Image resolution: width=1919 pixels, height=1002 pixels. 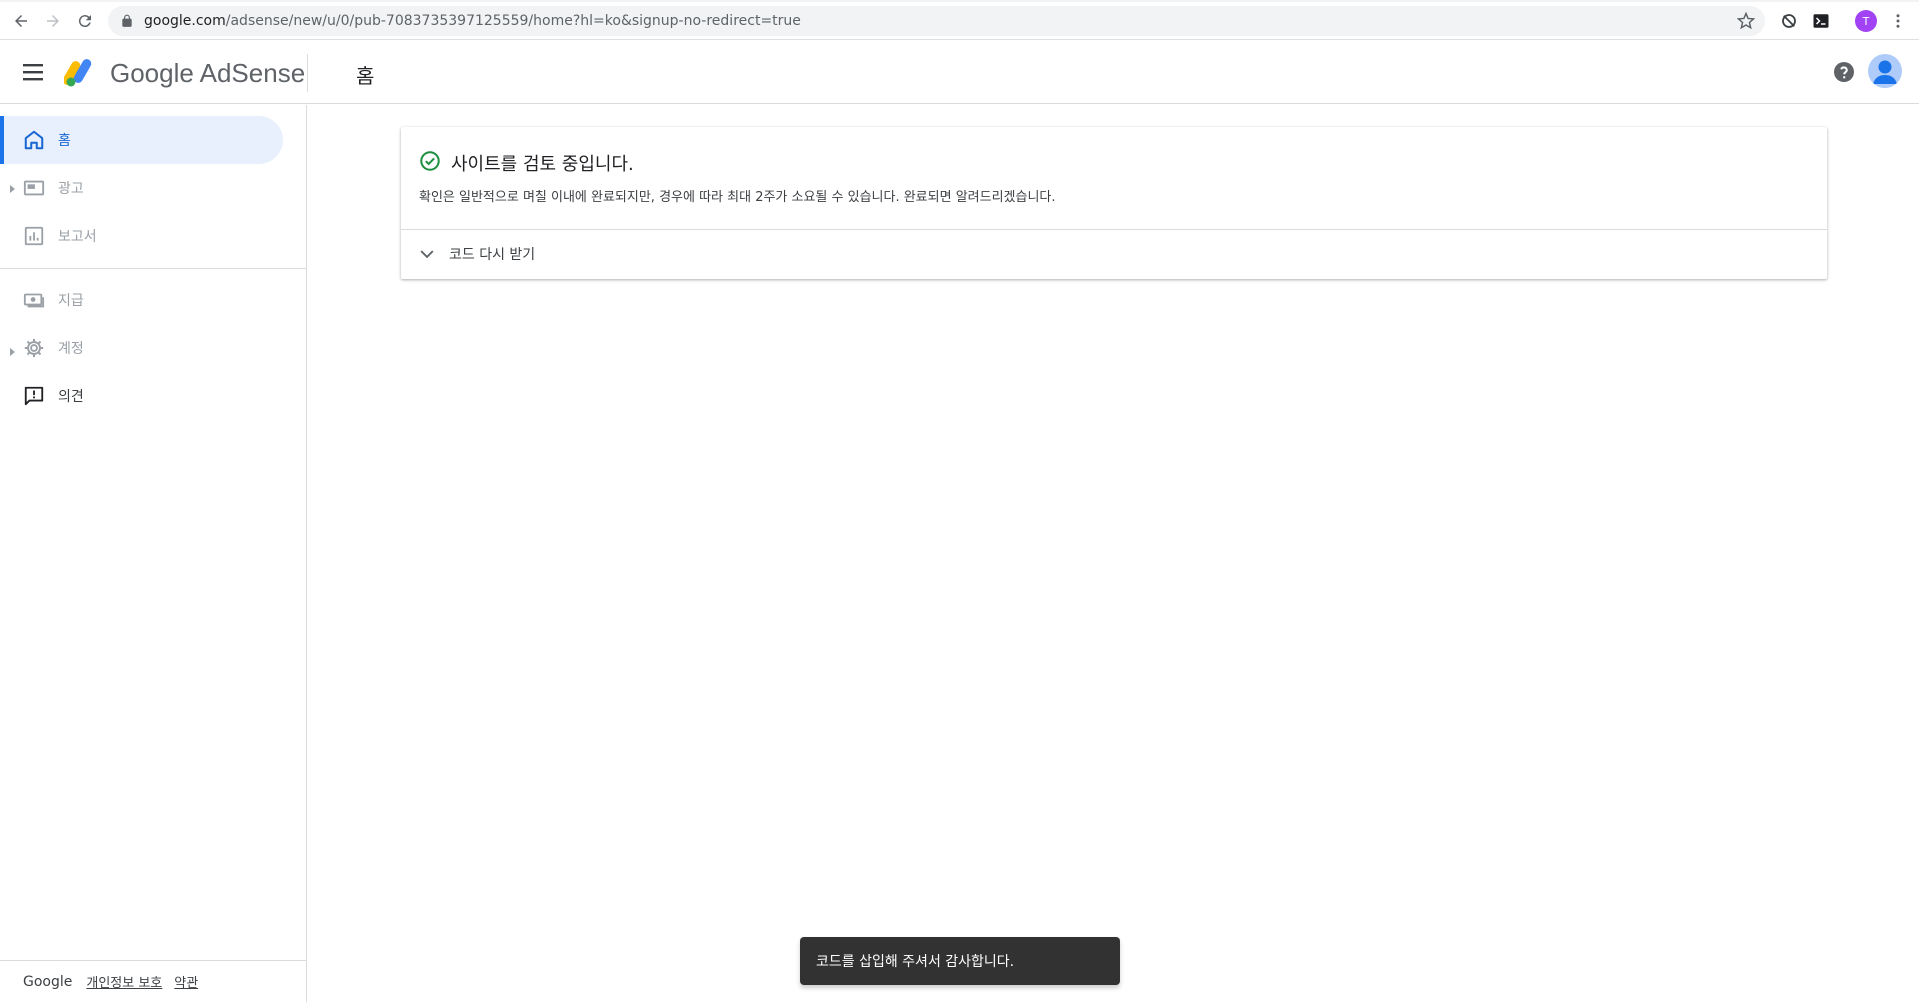 I want to click on bookmark-star-icon, so click(x=1746, y=21).